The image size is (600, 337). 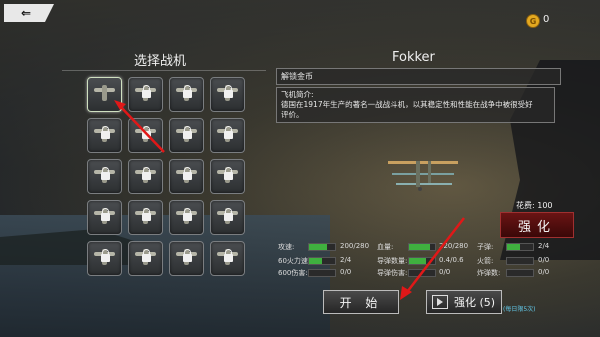 I want to click on back-arrow-icon: ⇐, so click(x=26, y=13).